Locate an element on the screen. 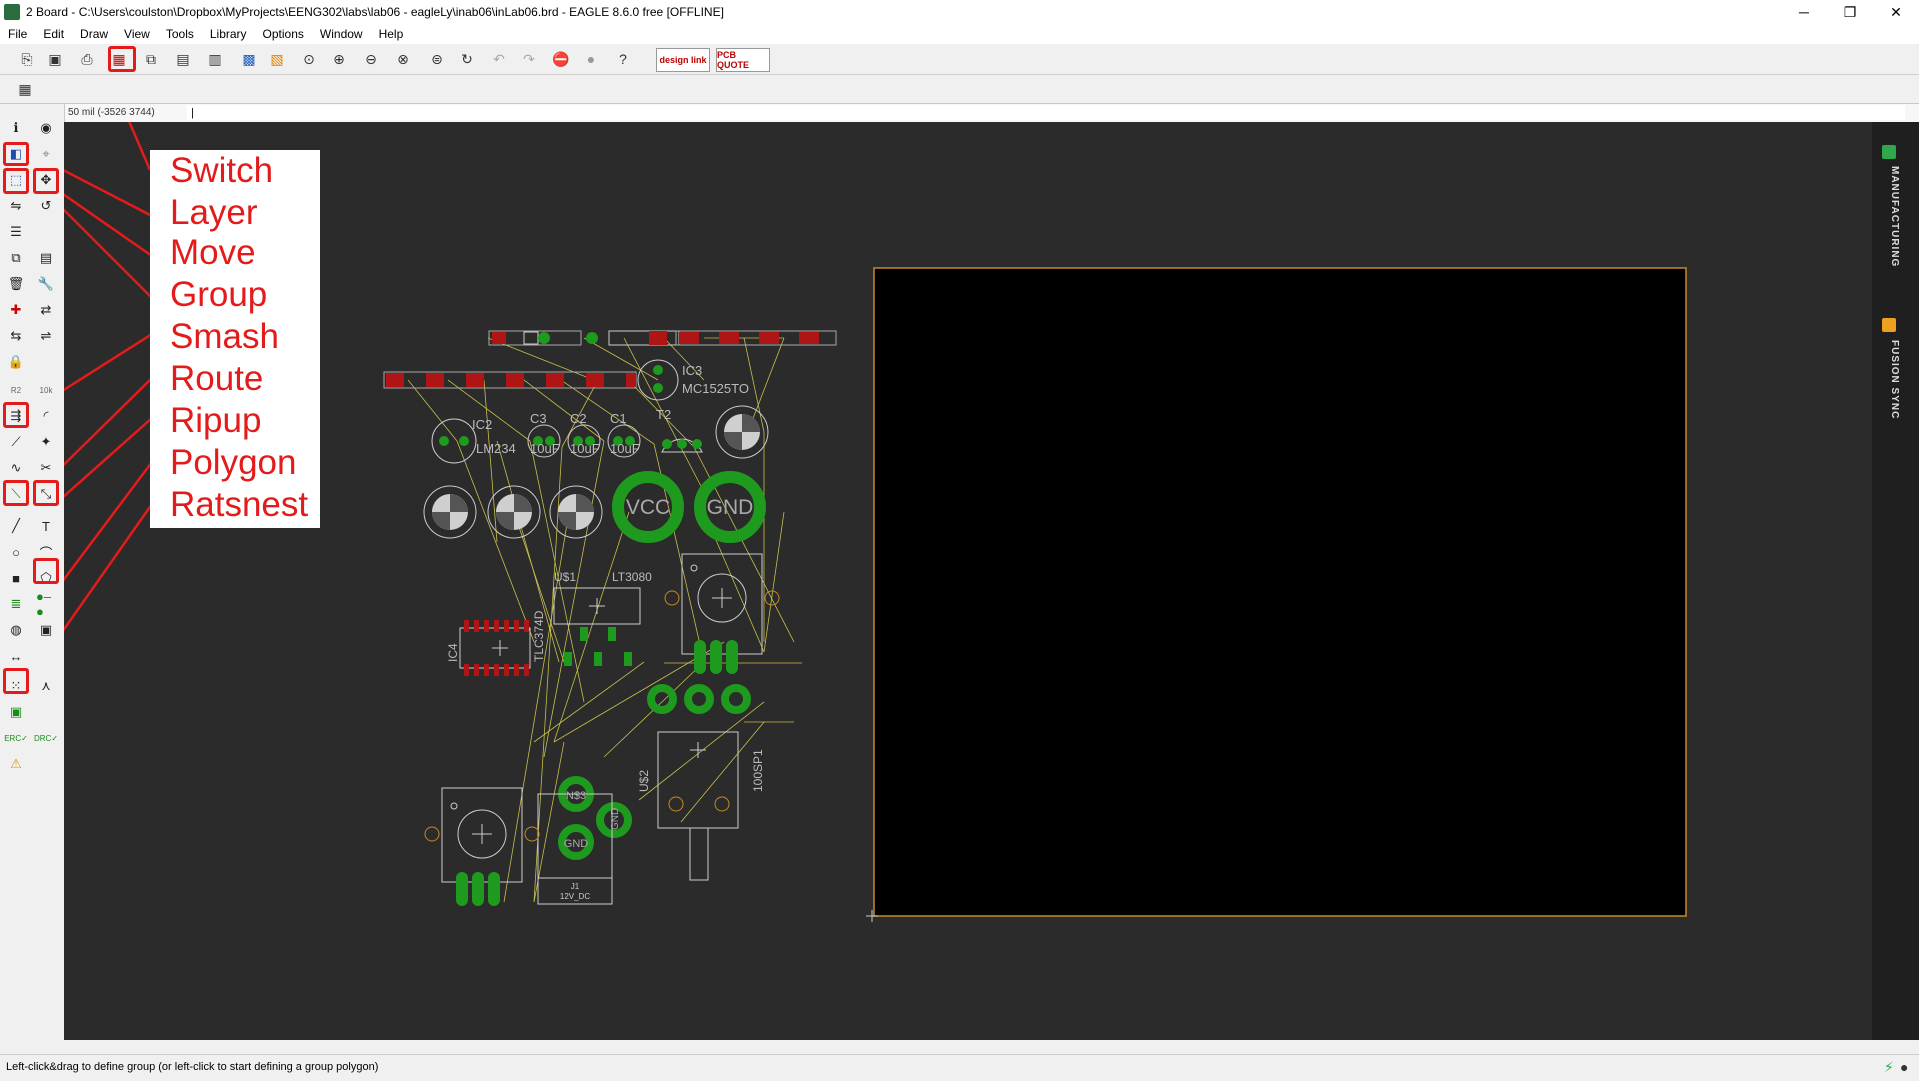  label-vcc: VCC is located at coordinates (648, 507).